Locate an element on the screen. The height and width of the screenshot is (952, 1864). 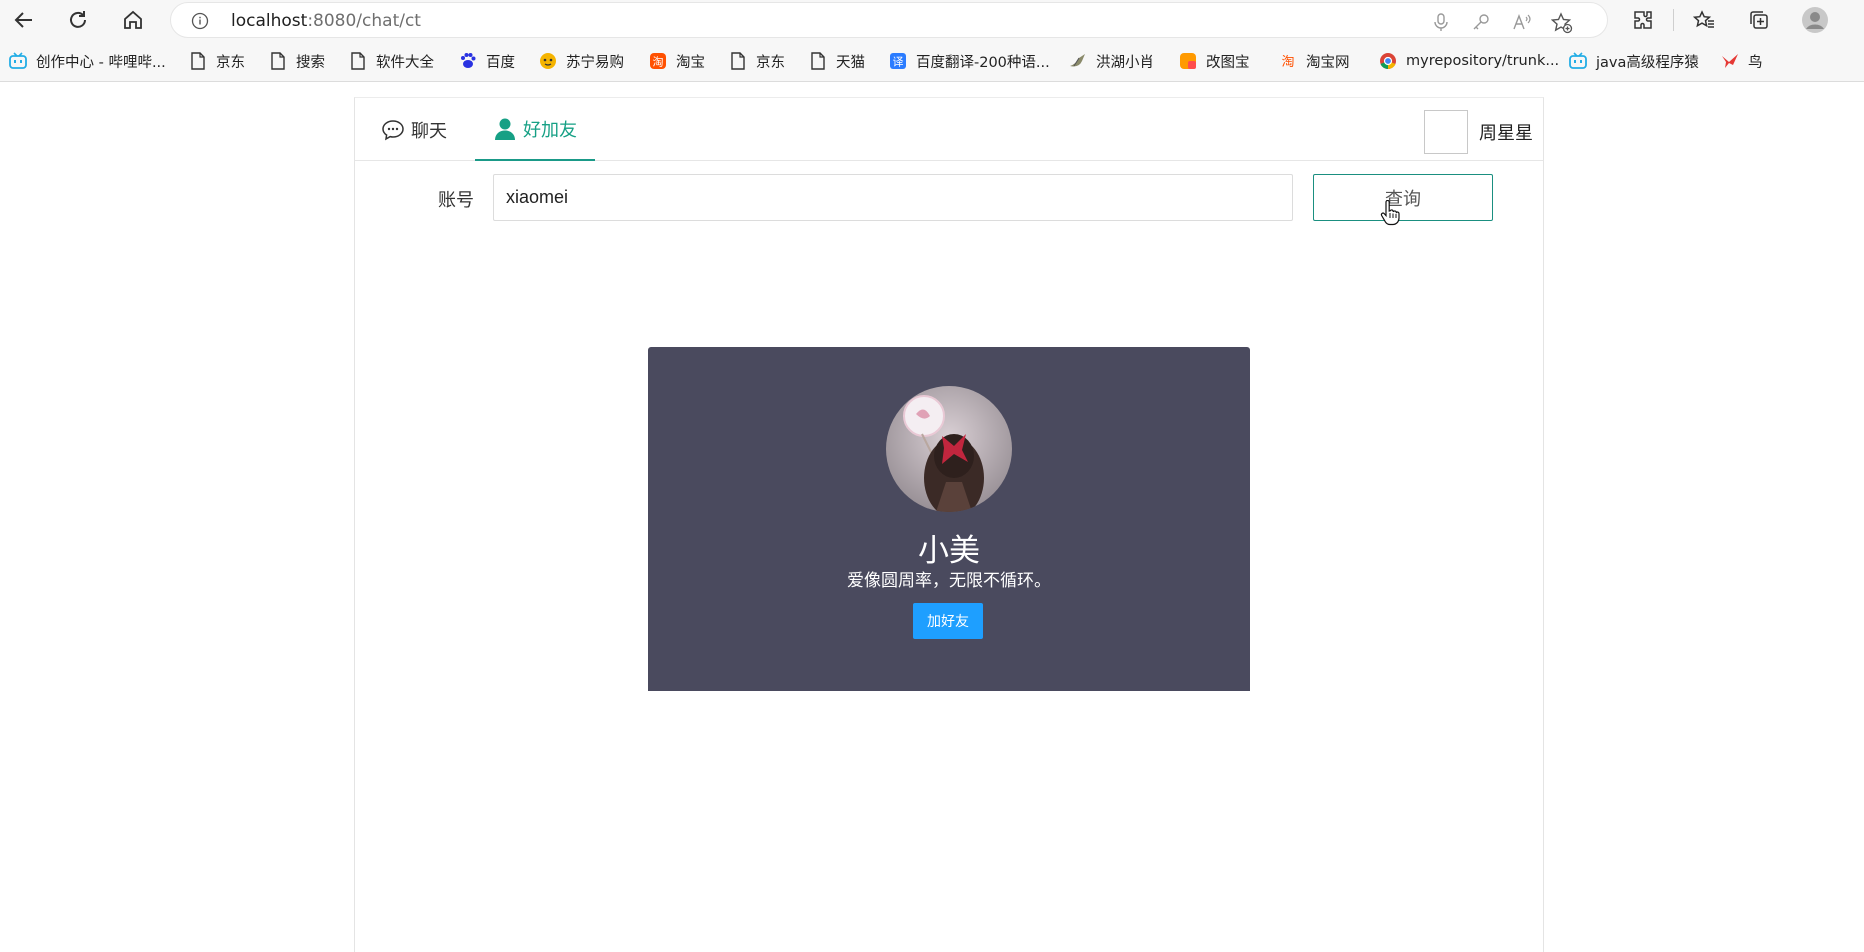
bookmark-item: 搜索 is located at coordinates (296, 61).